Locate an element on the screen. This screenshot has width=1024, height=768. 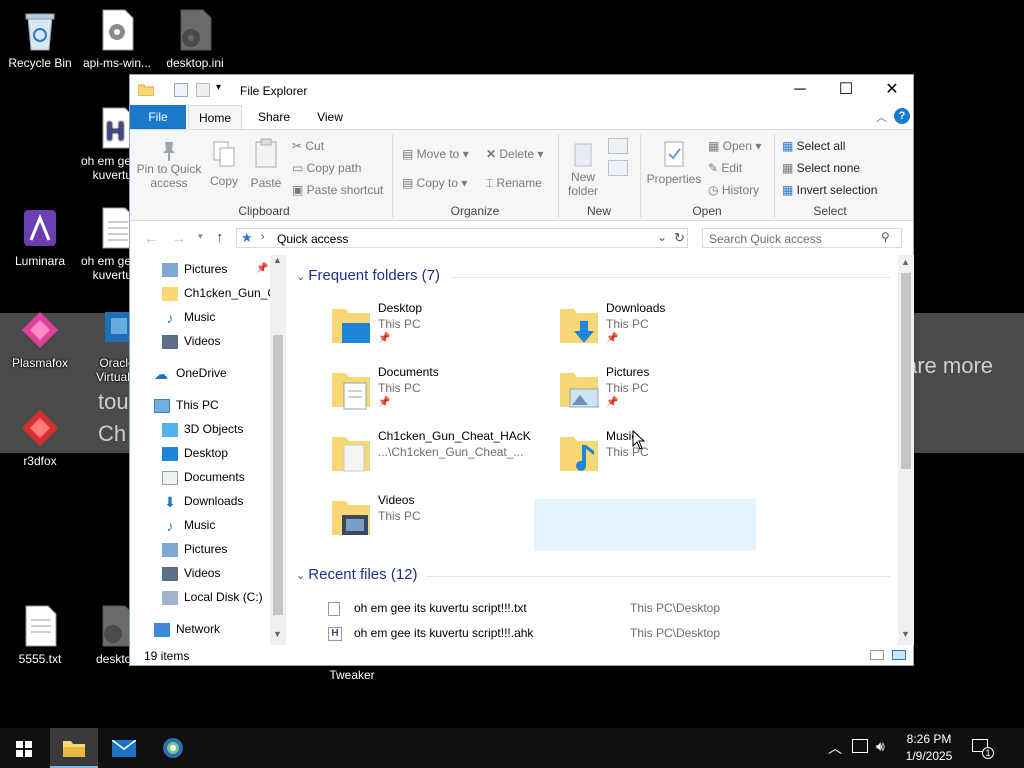
nav-item-this-pc: This PC is located at coordinates (186, 405).